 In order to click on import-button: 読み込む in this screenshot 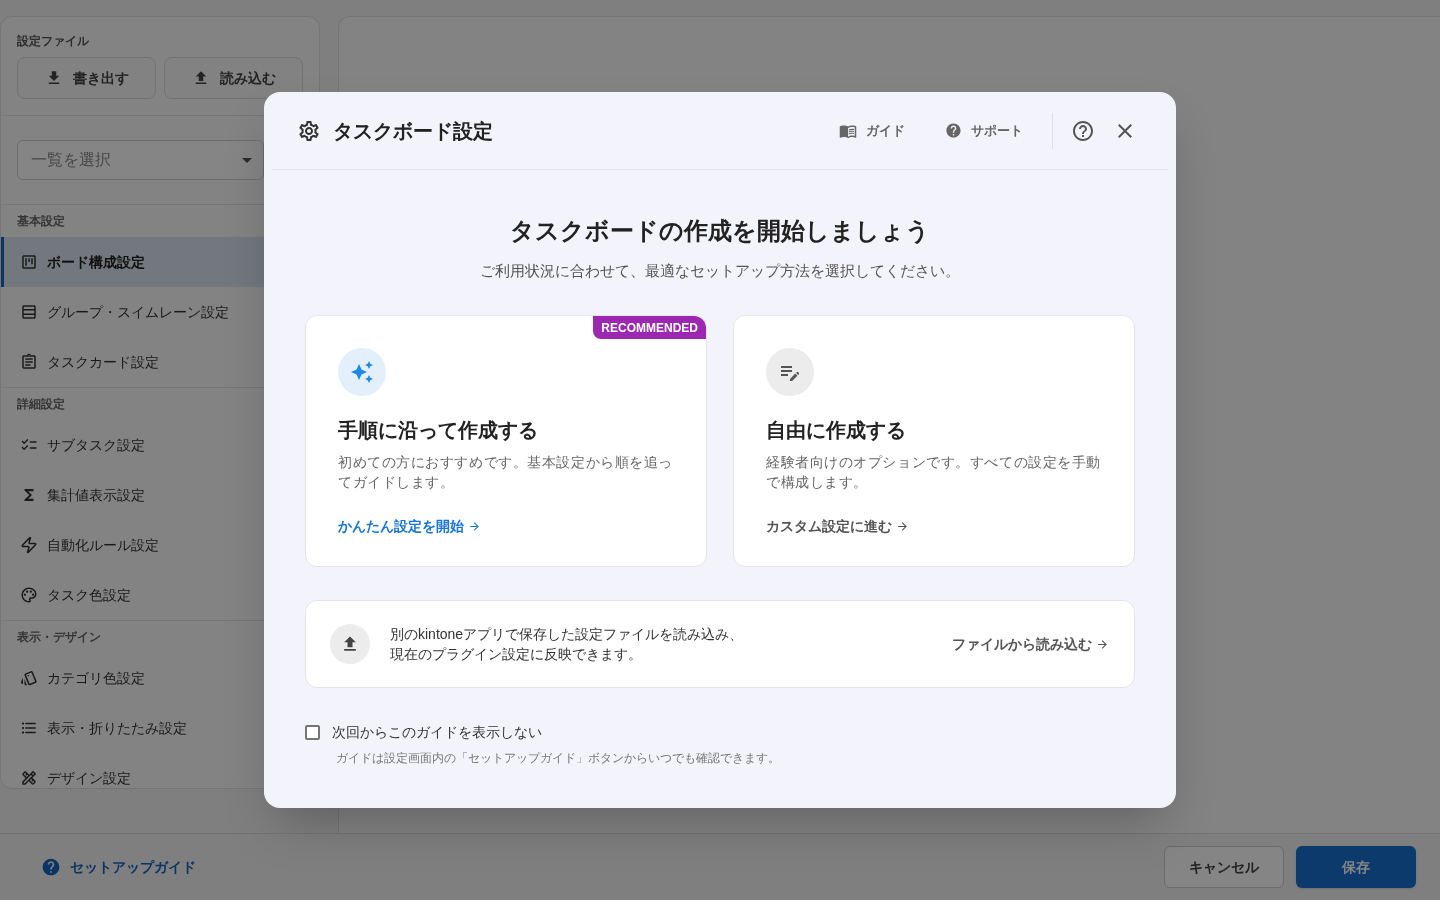, I will do `click(233, 78)`.